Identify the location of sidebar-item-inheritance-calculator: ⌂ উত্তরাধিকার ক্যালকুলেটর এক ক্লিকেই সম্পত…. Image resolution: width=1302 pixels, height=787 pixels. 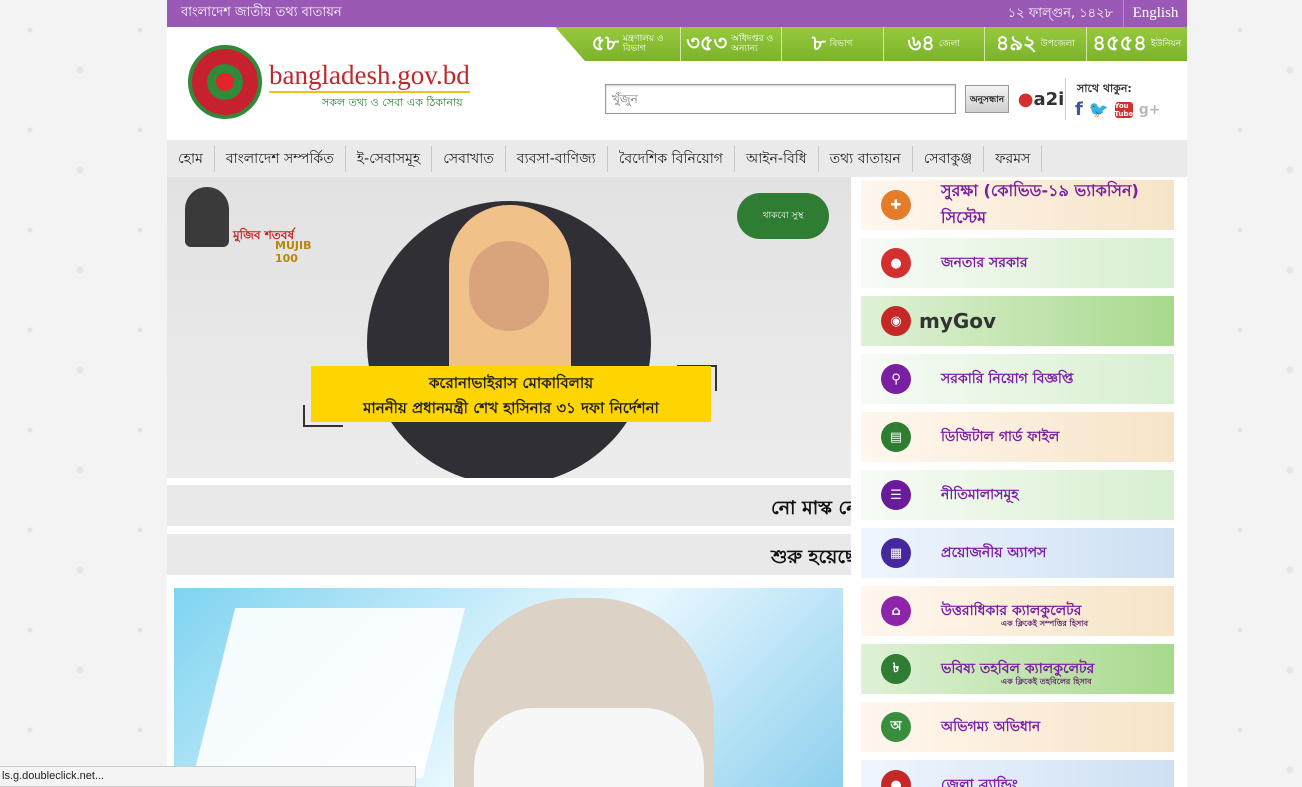
(1017, 611).